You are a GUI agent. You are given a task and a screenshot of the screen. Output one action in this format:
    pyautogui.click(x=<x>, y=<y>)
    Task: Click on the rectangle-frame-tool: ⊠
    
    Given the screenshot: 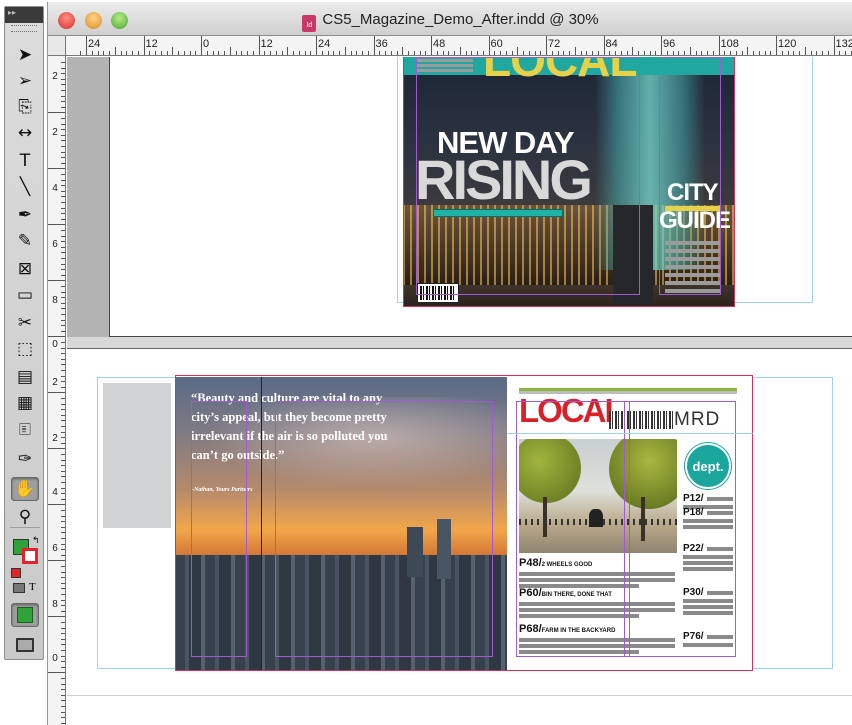 What is the action you would take?
    pyautogui.click(x=25, y=269)
    